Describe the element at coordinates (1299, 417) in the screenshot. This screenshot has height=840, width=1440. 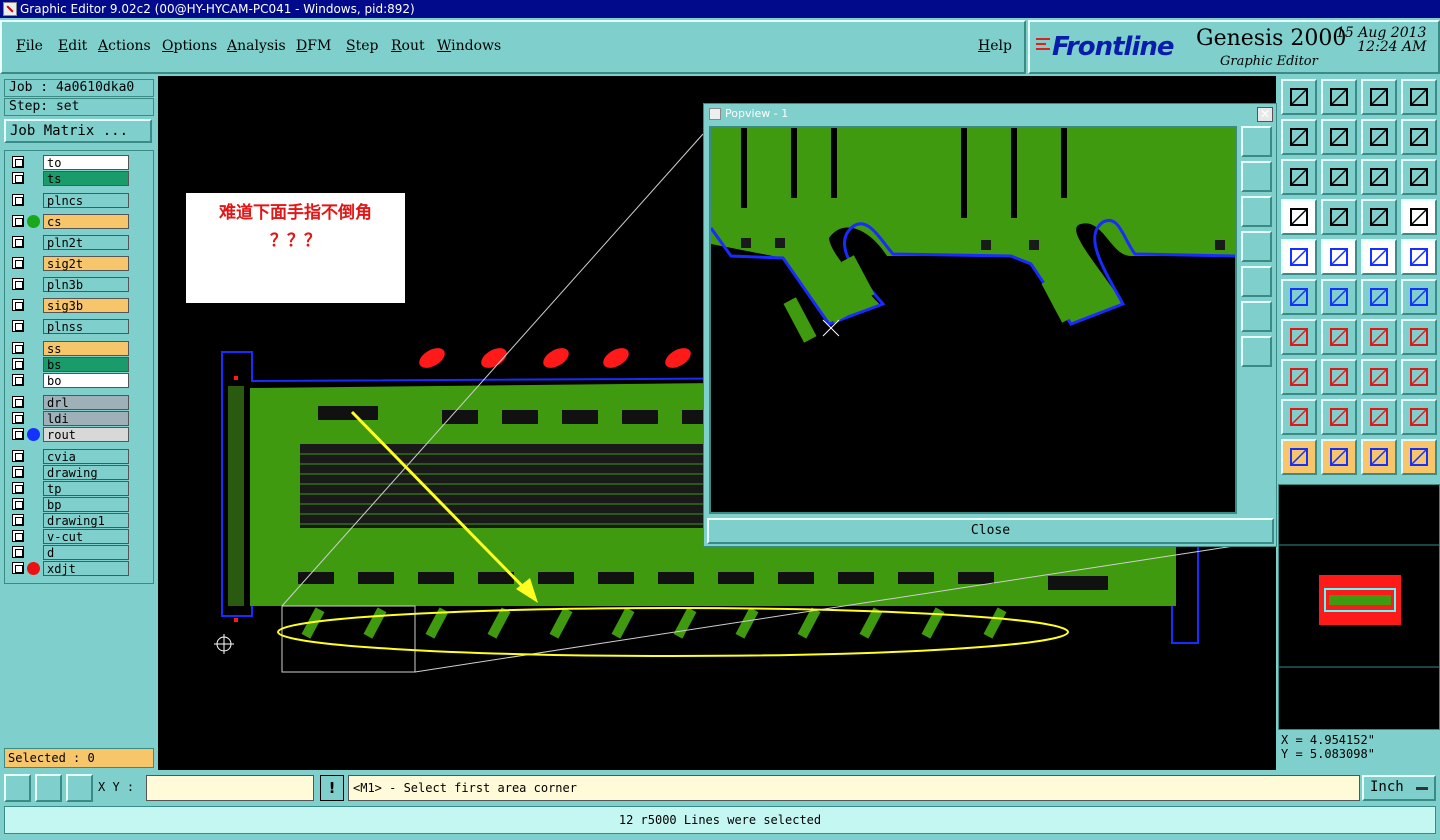
I see `triangle-icon` at that location.